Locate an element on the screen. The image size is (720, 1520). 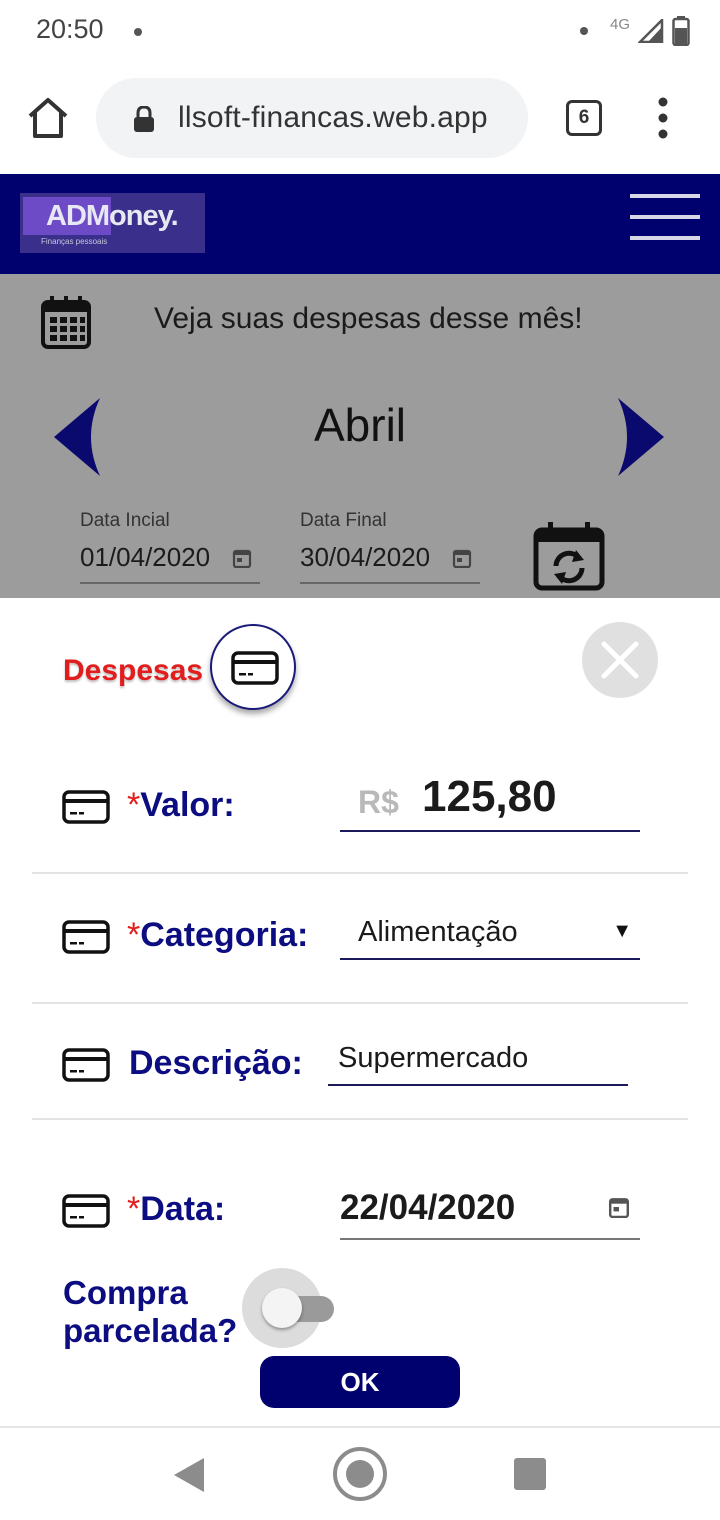
month-name: Abril is located at coordinates (360, 425).